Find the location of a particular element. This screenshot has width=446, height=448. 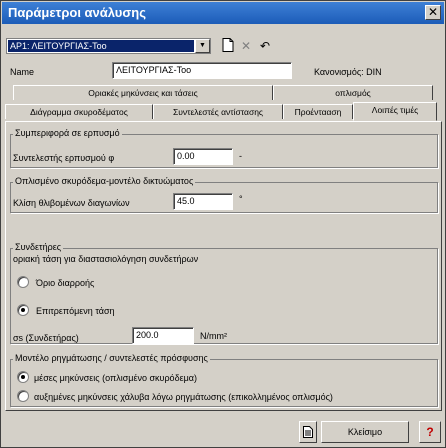

stirrups-title: Συνδετήρες is located at coordinates (38, 247).